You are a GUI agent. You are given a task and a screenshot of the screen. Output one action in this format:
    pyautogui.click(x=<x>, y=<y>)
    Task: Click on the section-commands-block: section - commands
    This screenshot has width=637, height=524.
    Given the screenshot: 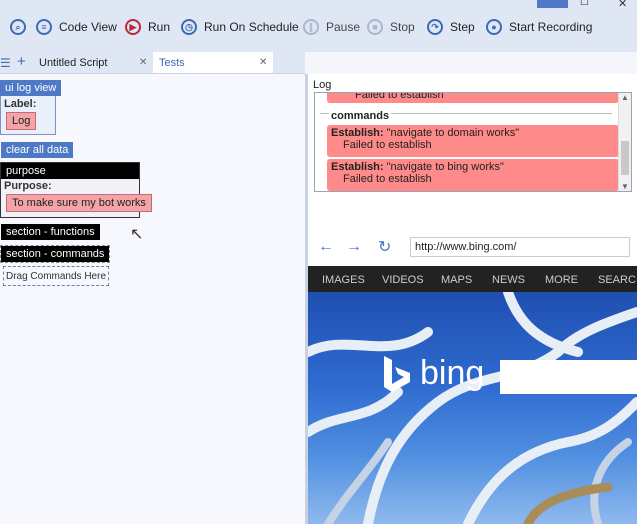 What is the action you would take?
    pyautogui.click(x=55, y=254)
    